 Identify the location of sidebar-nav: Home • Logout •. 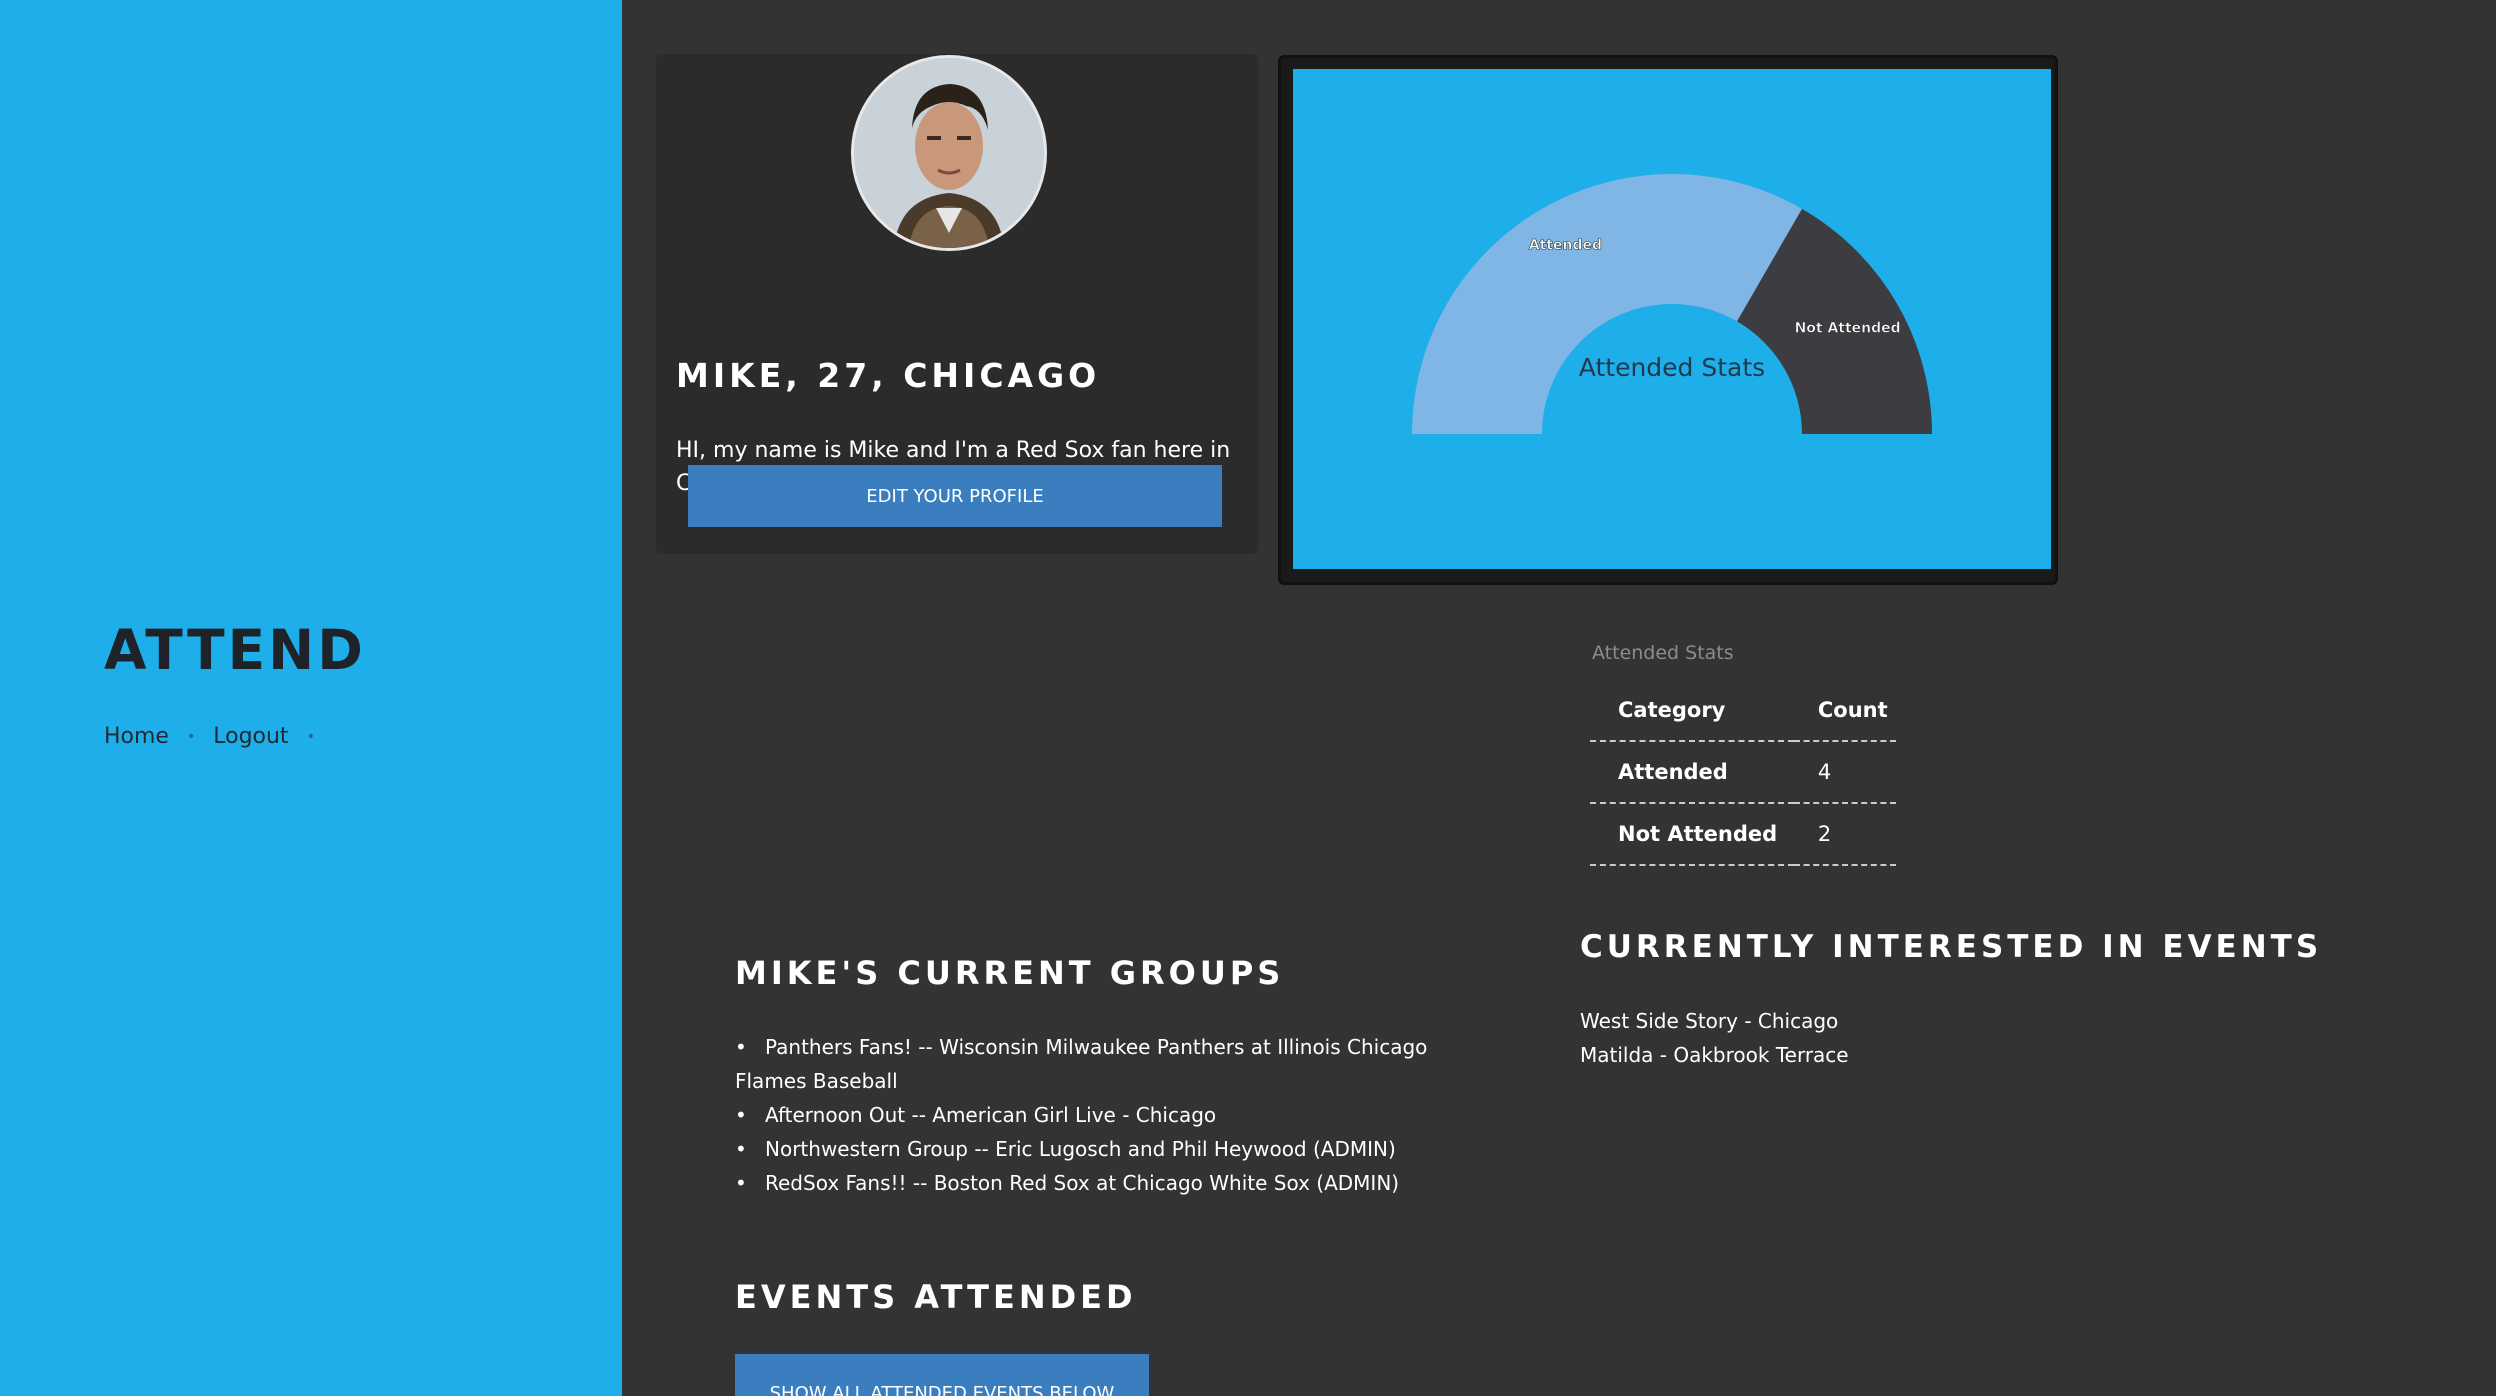
(218, 736).